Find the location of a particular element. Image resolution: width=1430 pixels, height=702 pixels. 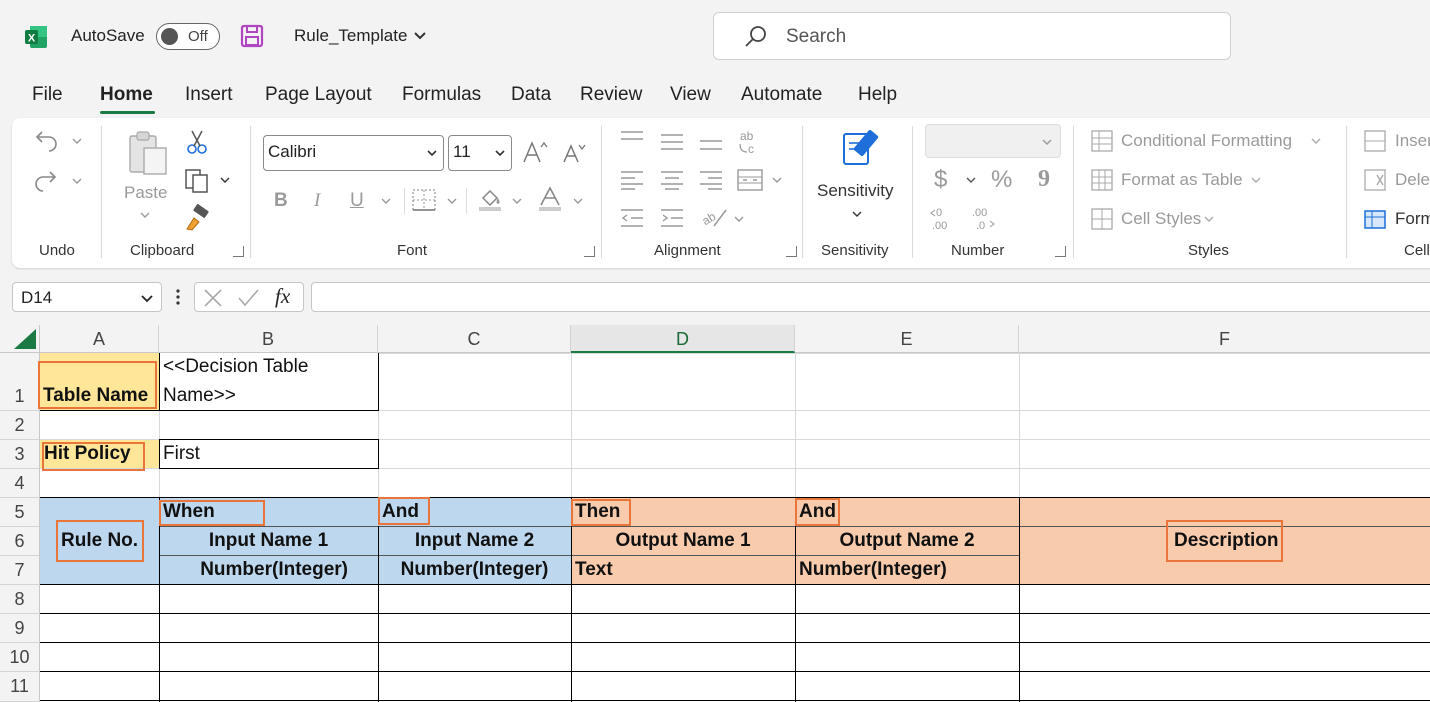

file-name: Rule_Template is located at coordinates (350, 36).